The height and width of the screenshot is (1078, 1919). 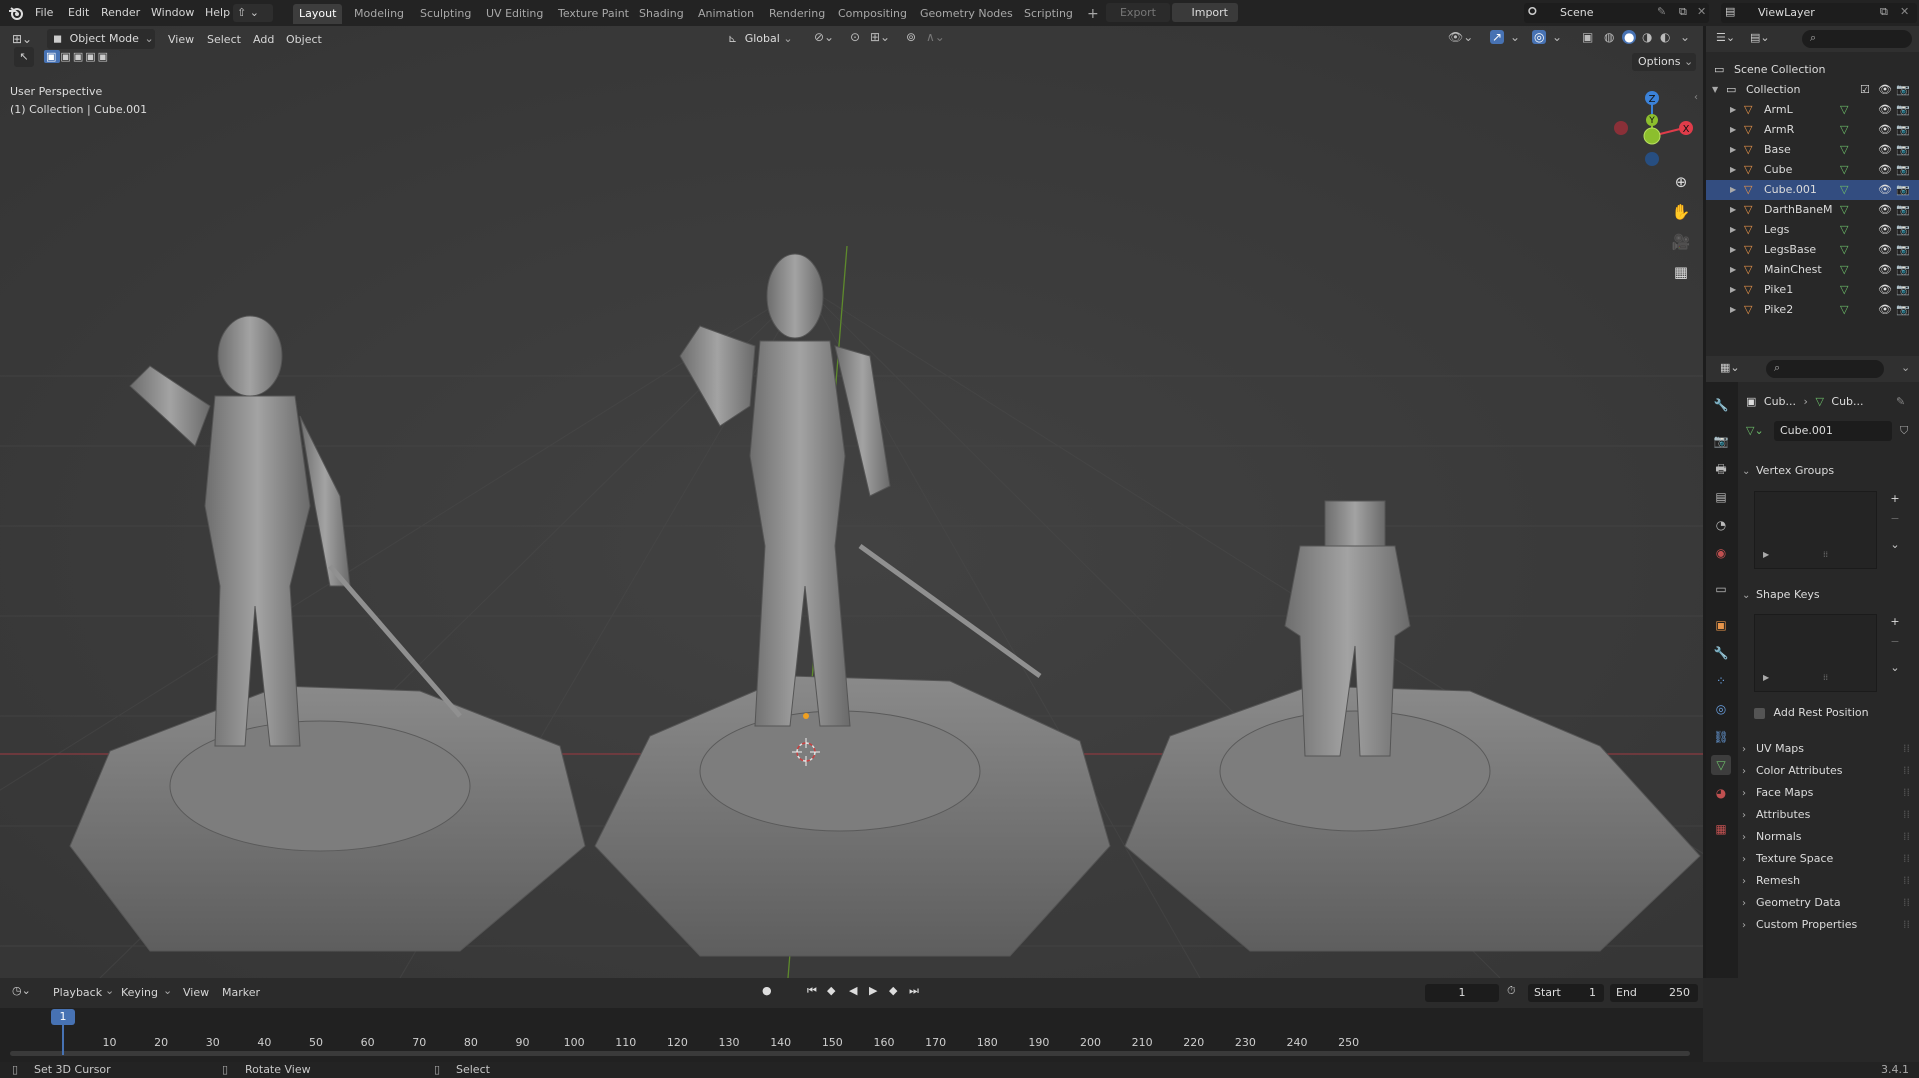 What do you see at coordinates (1812, 130) in the screenshot?
I see `outliner-item: ▶ ▽ ArmR ▽ 👁 📷` at bounding box center [1812, 130].